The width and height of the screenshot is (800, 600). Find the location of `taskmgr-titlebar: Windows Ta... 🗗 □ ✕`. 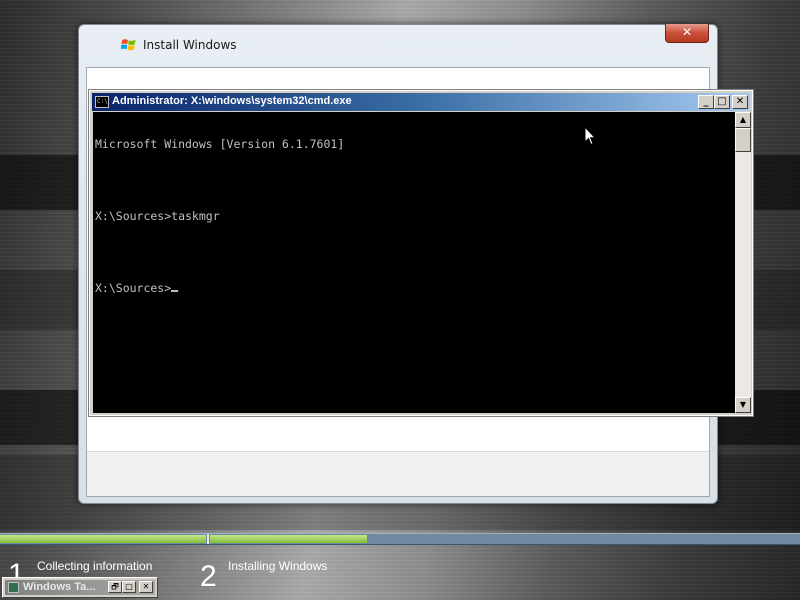

taskmgr-titlebar: Windows Ta... 🗗 □ ✕ is located at coordinates (80, 587).